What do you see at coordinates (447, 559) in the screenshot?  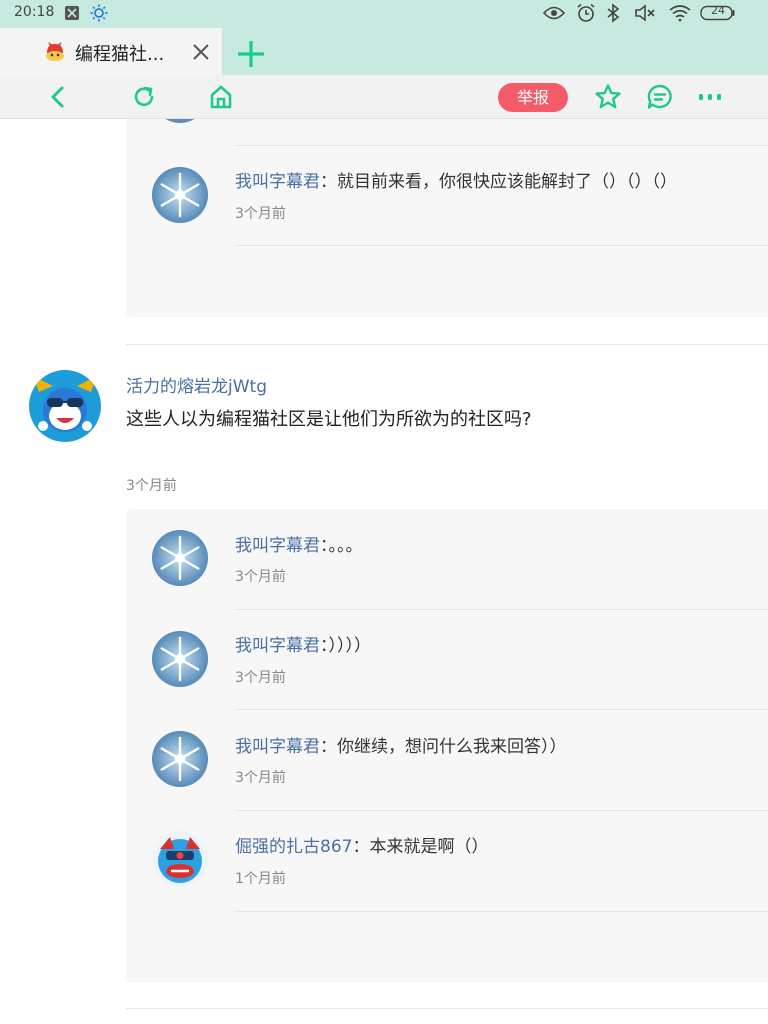 I see `reply-item: 我叫字幕君：。。。 3个月前` at bounding box center [447, 559].